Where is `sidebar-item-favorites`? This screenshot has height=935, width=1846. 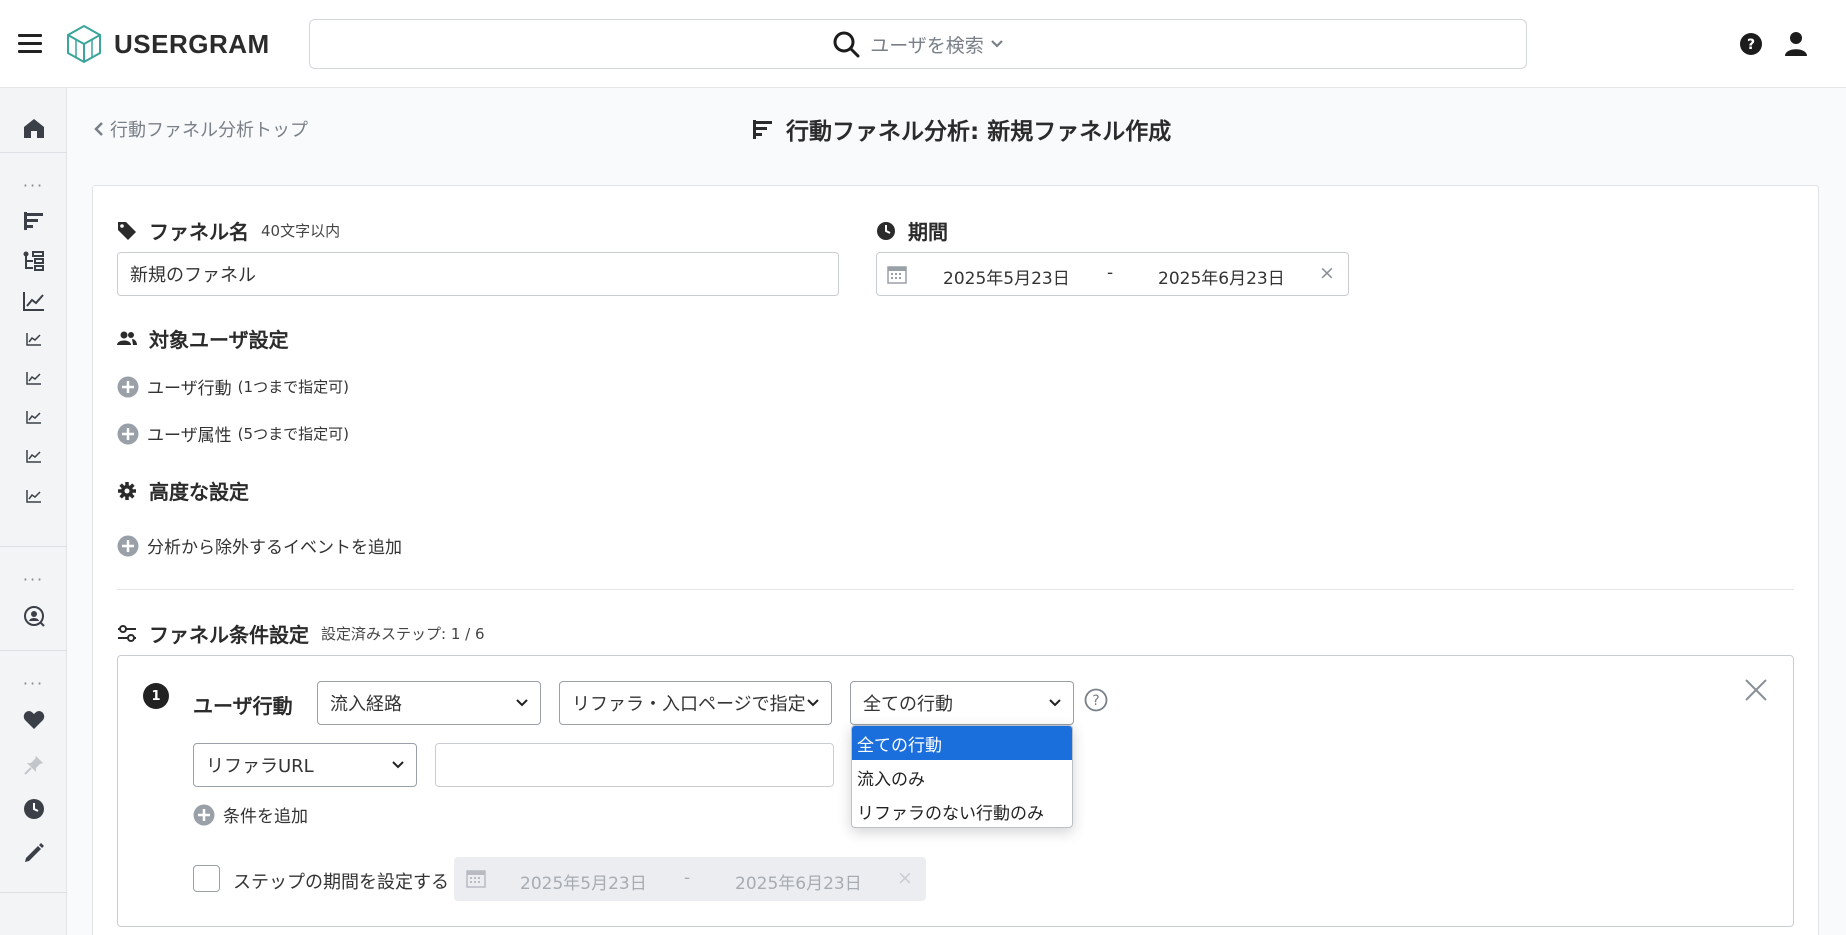
sidebar-item-favorites is located at coordinates (33, 720).